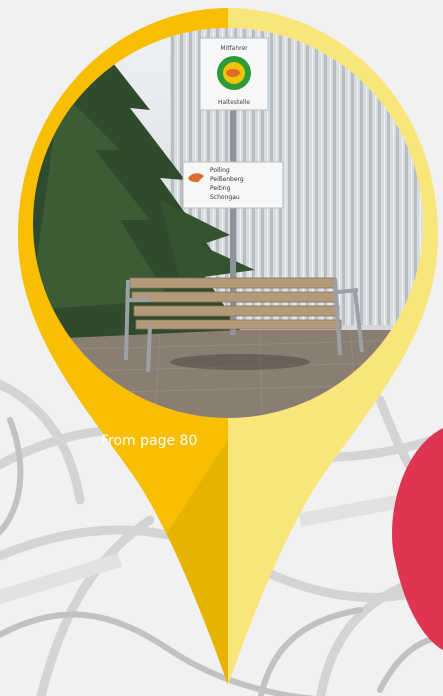  What do you see at coordinates (233, 185) in the screenshot?
I see `direction-sign: Polling Peißenberg Peiting Schongau` at bounding box center [233, 185].